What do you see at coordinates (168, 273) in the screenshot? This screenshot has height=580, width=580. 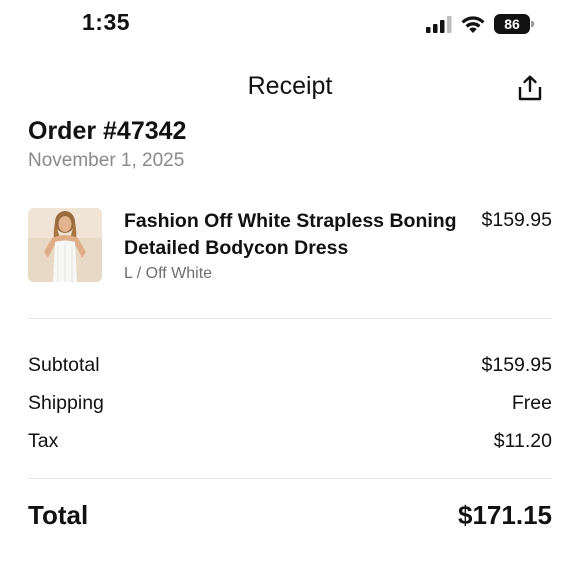 I see `product-variant: L / Off White` at bounding box center [168, 273].